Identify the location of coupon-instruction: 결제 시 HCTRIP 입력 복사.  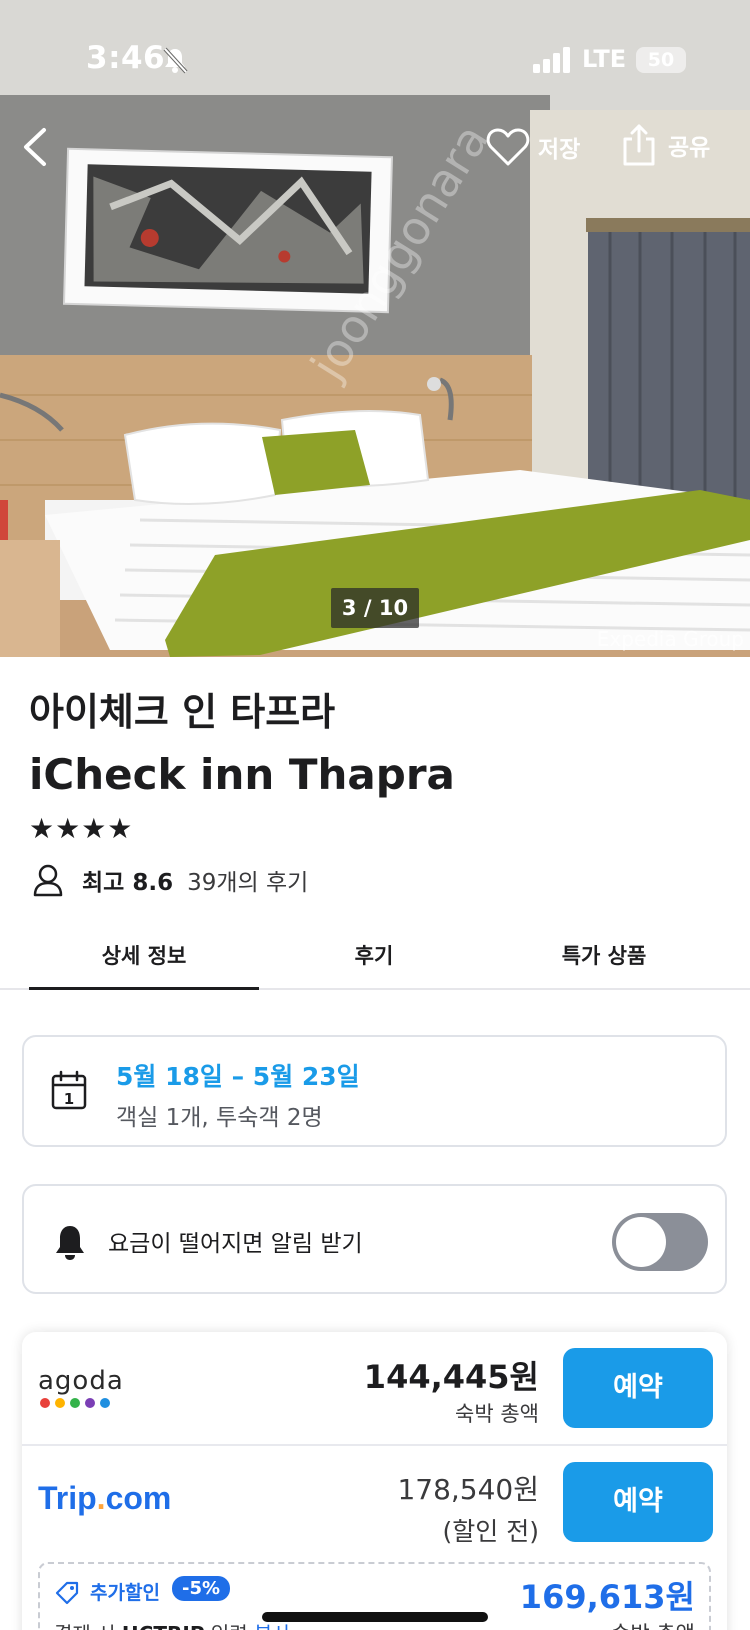
(172, 1624).